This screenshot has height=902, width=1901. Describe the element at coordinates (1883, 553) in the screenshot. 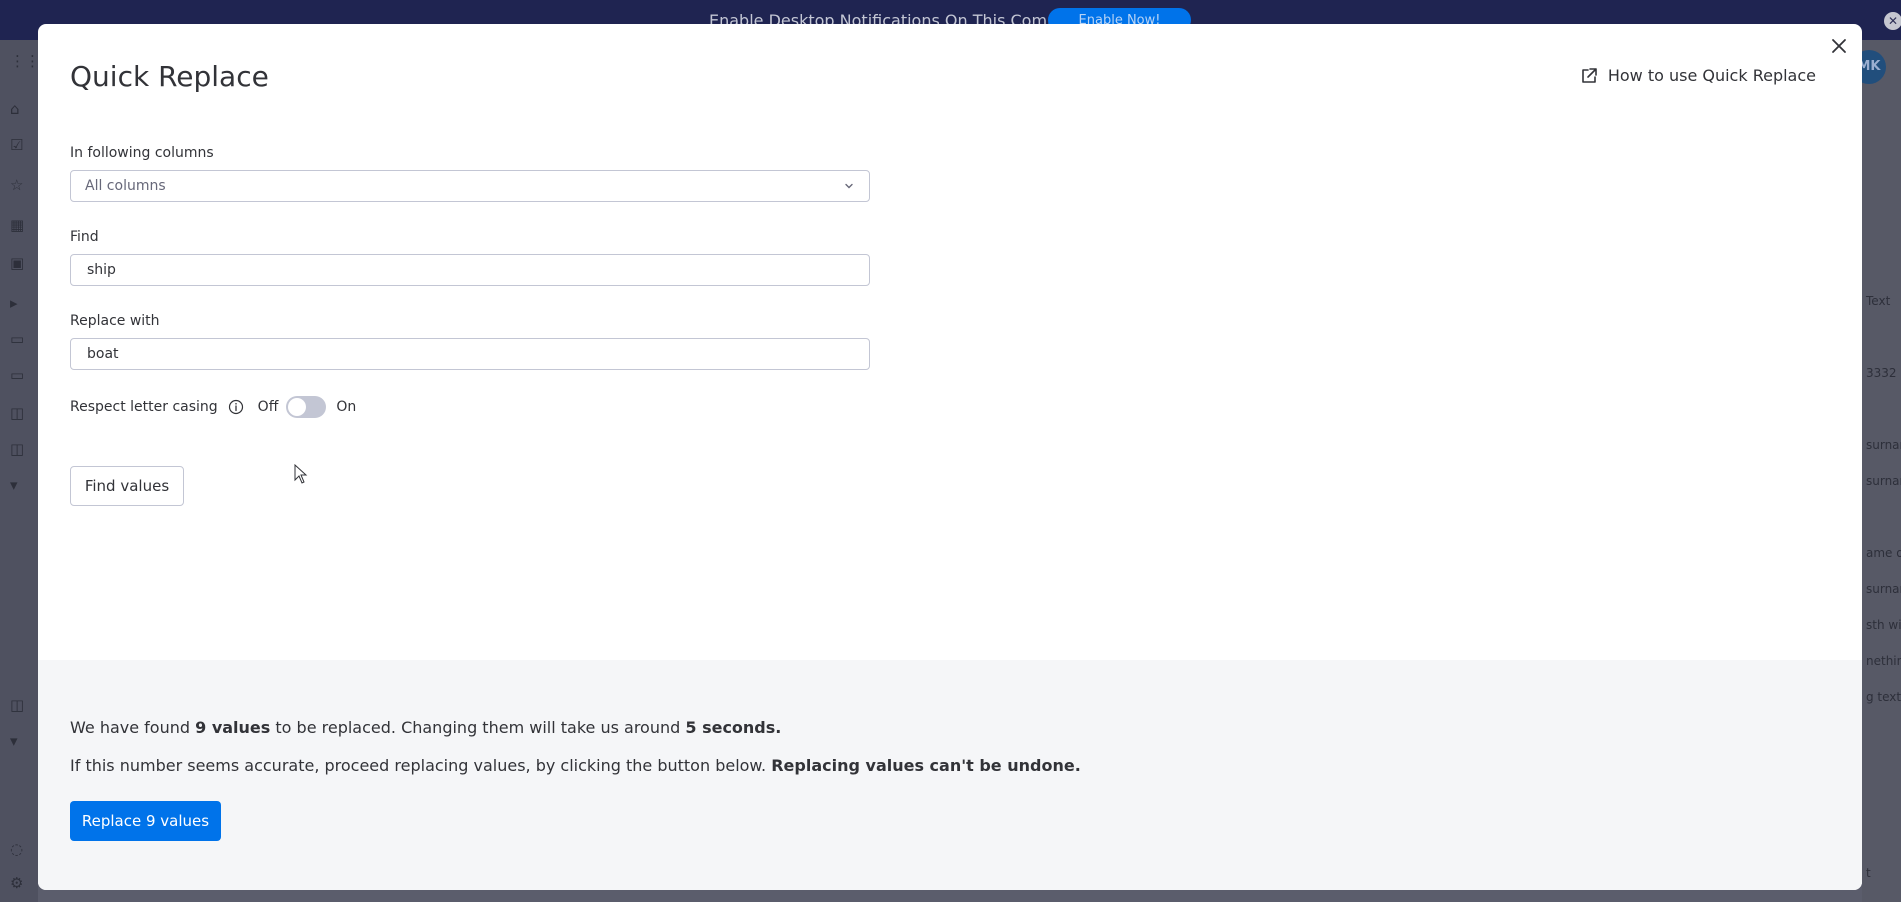

I see `background-cell: ame or` at that location.